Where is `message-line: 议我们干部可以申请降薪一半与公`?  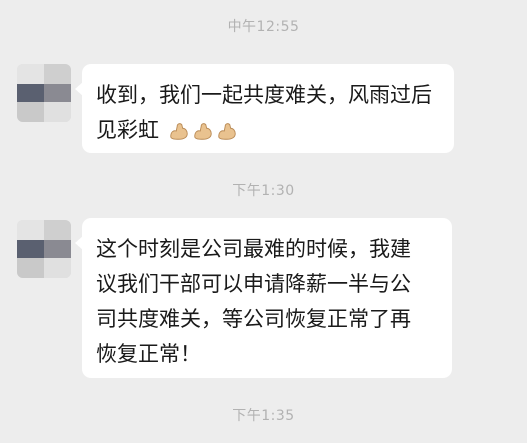
message-line: 议我们干部可以申请降薪一半与公 is located at coordinates (253, 284).